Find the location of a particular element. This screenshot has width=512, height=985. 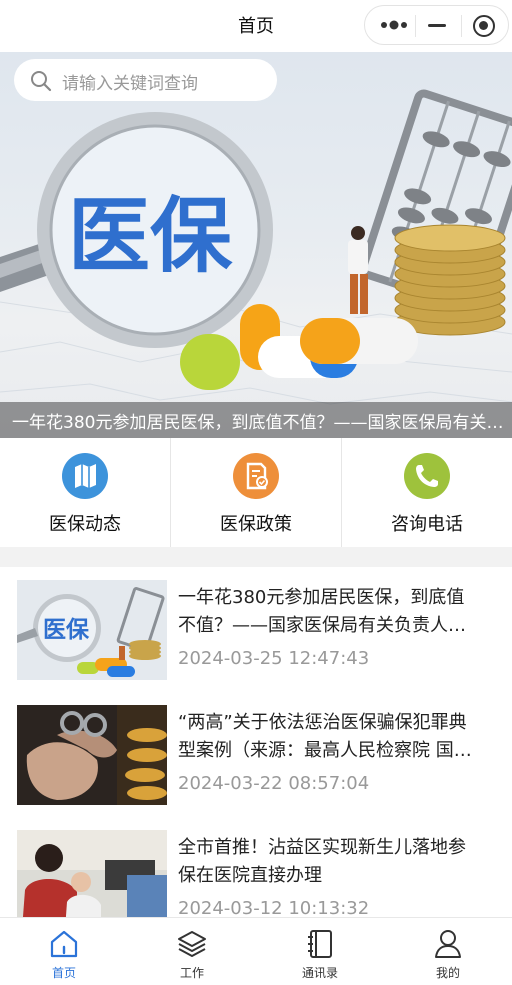

tab-contacts: 通讯录 is located at coordinates (320, 951).